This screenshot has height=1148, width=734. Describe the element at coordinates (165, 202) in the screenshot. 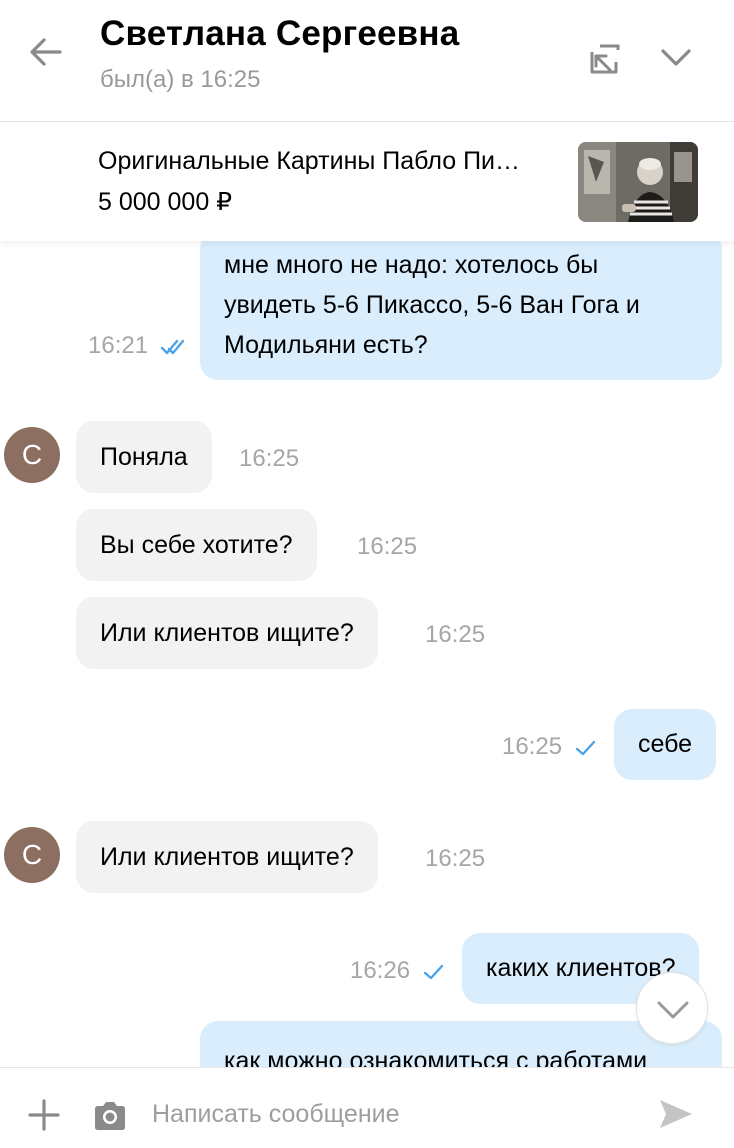

I see `listing-price: 5 000 000 ₽` at that location.